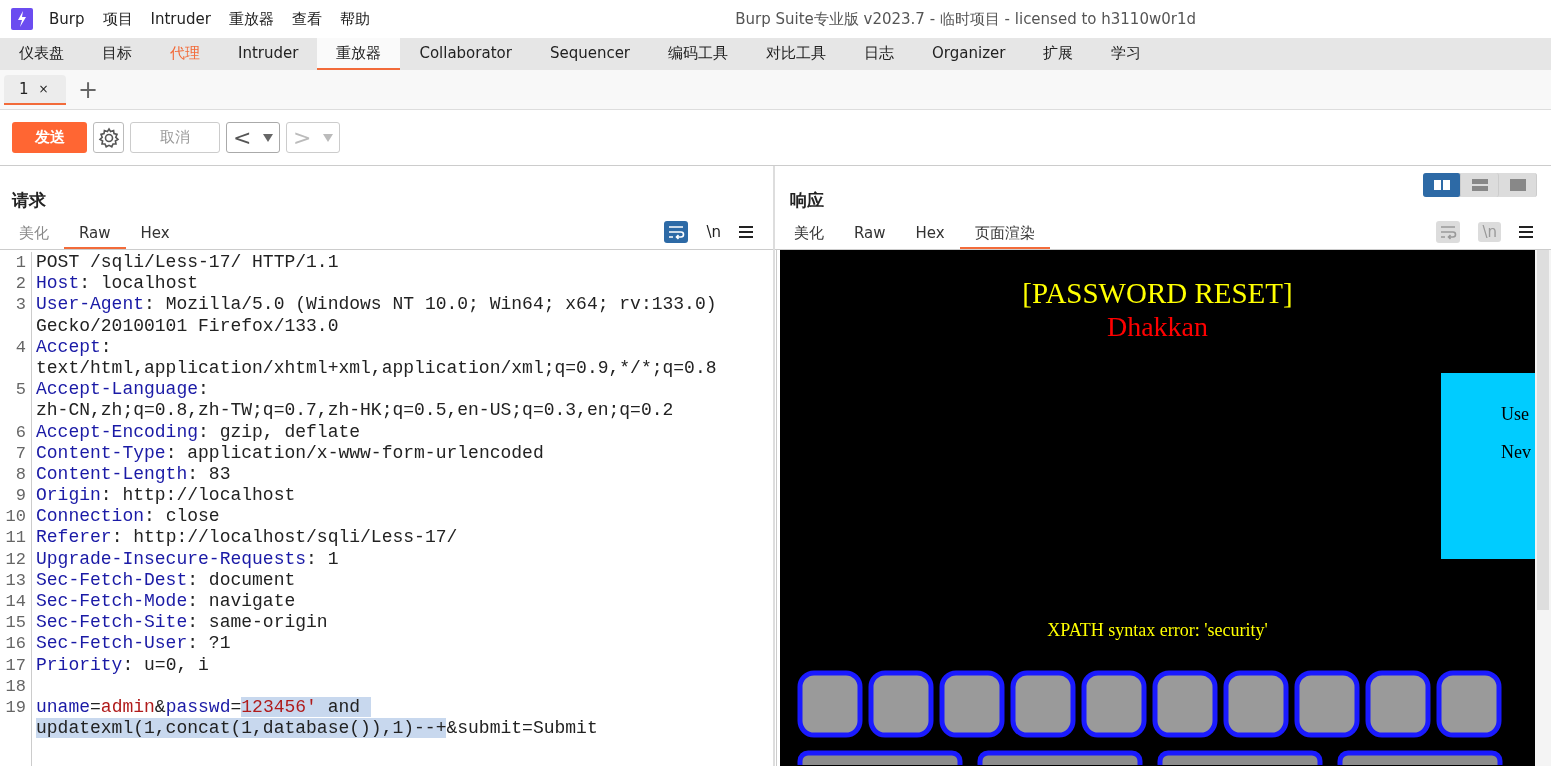  I want to click on scrollbar, so click(1543, 508).